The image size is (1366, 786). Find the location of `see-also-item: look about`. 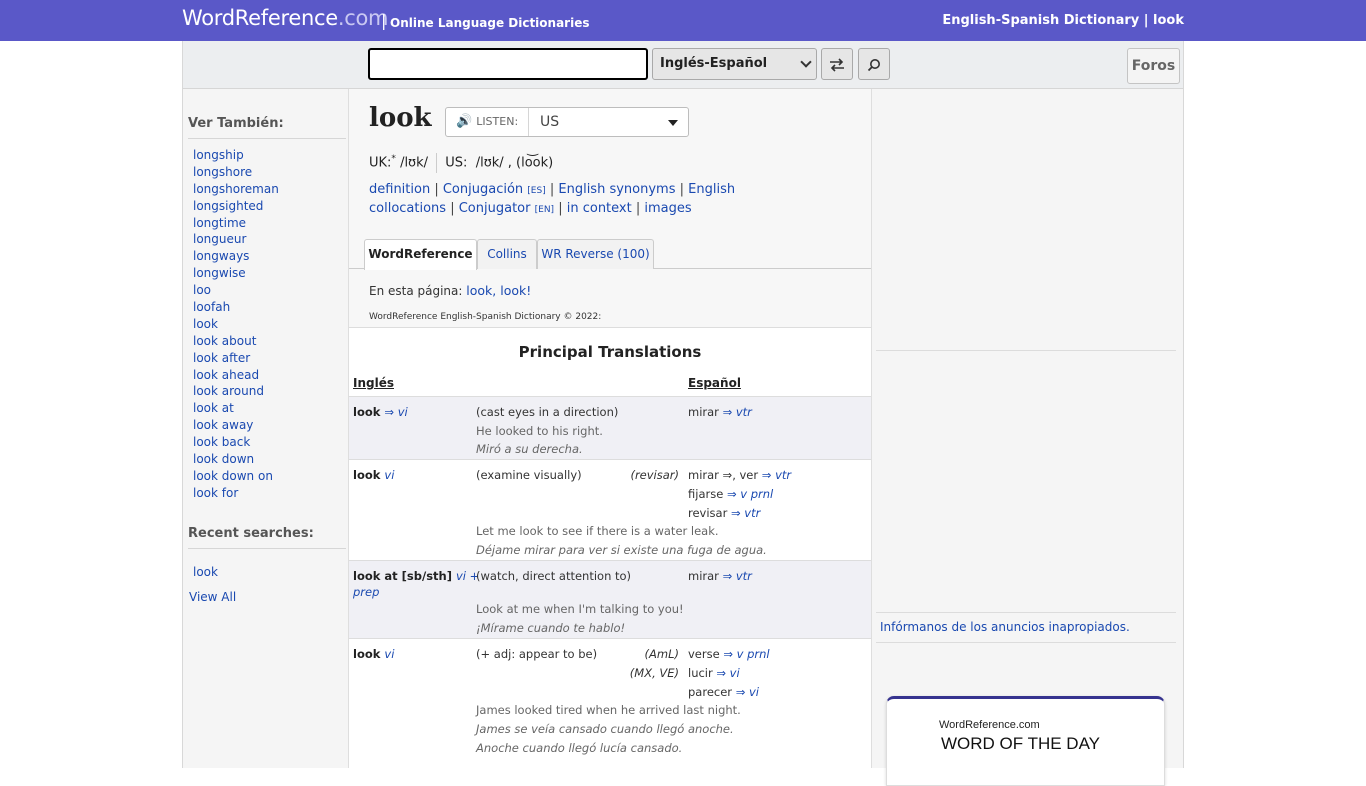

see-also-item: look about is located at coordinates (236, 341).